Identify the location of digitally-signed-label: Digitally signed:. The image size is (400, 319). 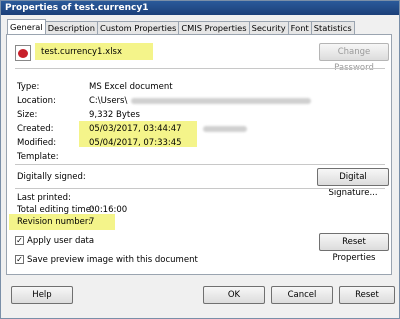
(51, 177).